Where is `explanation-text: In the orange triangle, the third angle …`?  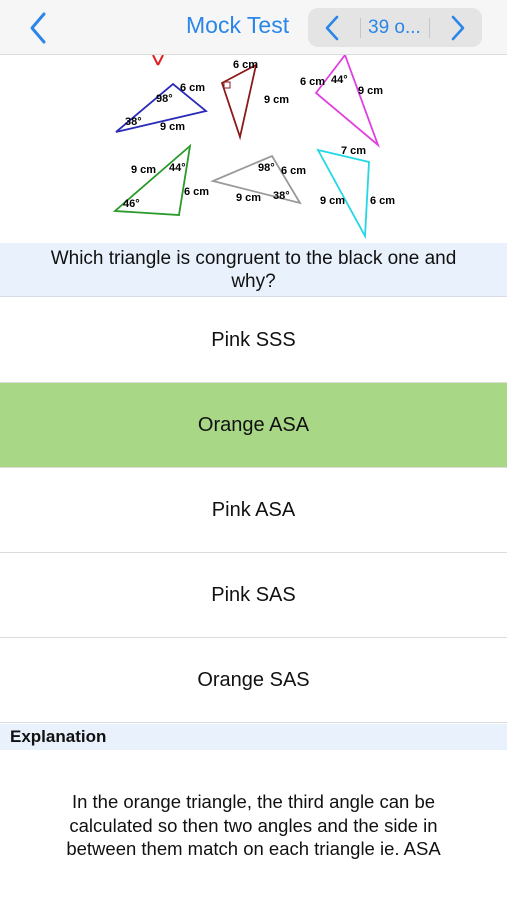
explanation-text: In the orange triangle, the third angle … is located at coordinates (253, 825).